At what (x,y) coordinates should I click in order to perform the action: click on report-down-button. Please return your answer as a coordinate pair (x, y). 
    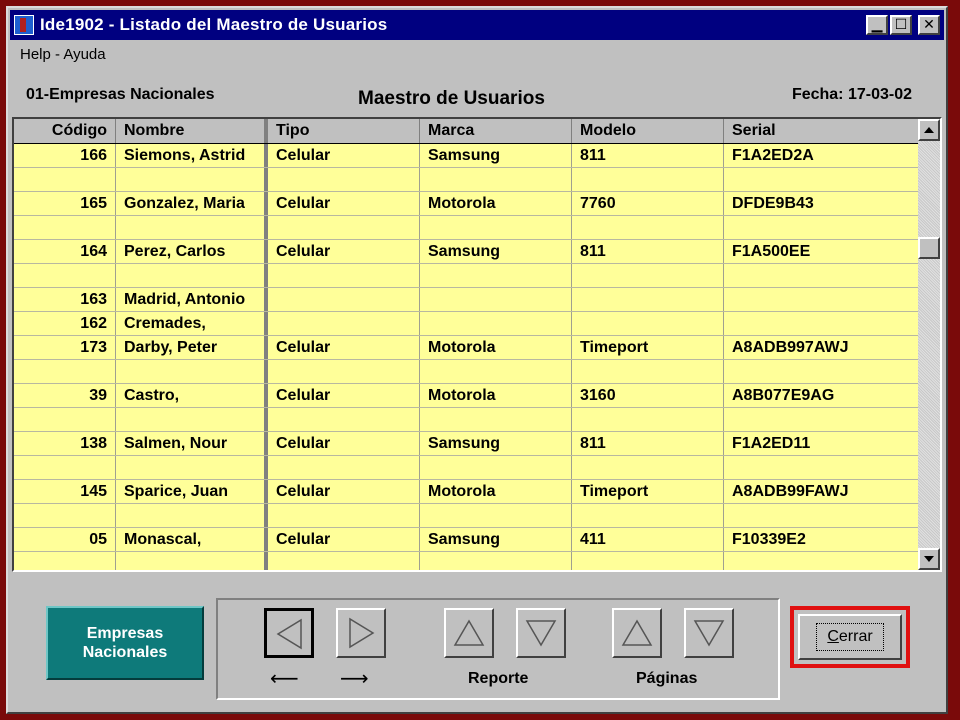
    Looking at the image, I should click on (541, 633).